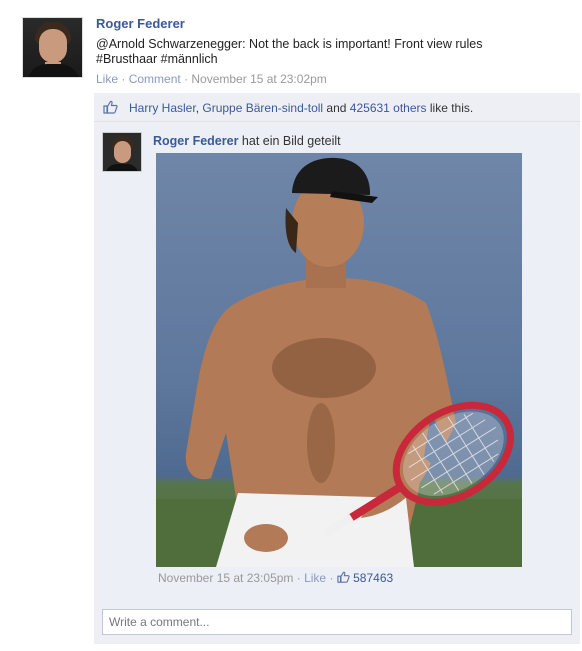 The height and width of the screenshot is (651, 582). What do you see at coordinates (262, 108) in the screenshot?
I see `liker-link-2: Gruppe Bären-sind-toll` at bounding box center [262, 108].